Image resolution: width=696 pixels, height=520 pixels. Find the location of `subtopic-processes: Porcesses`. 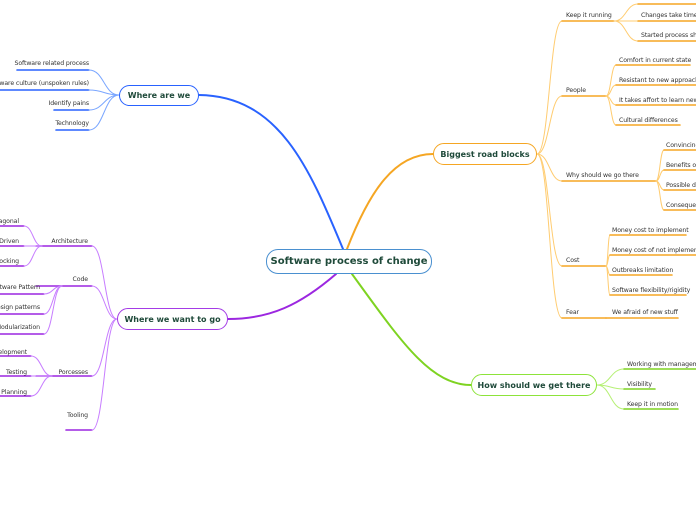

subtopic-processes: Porcesses is located at coordinates (74, 373).